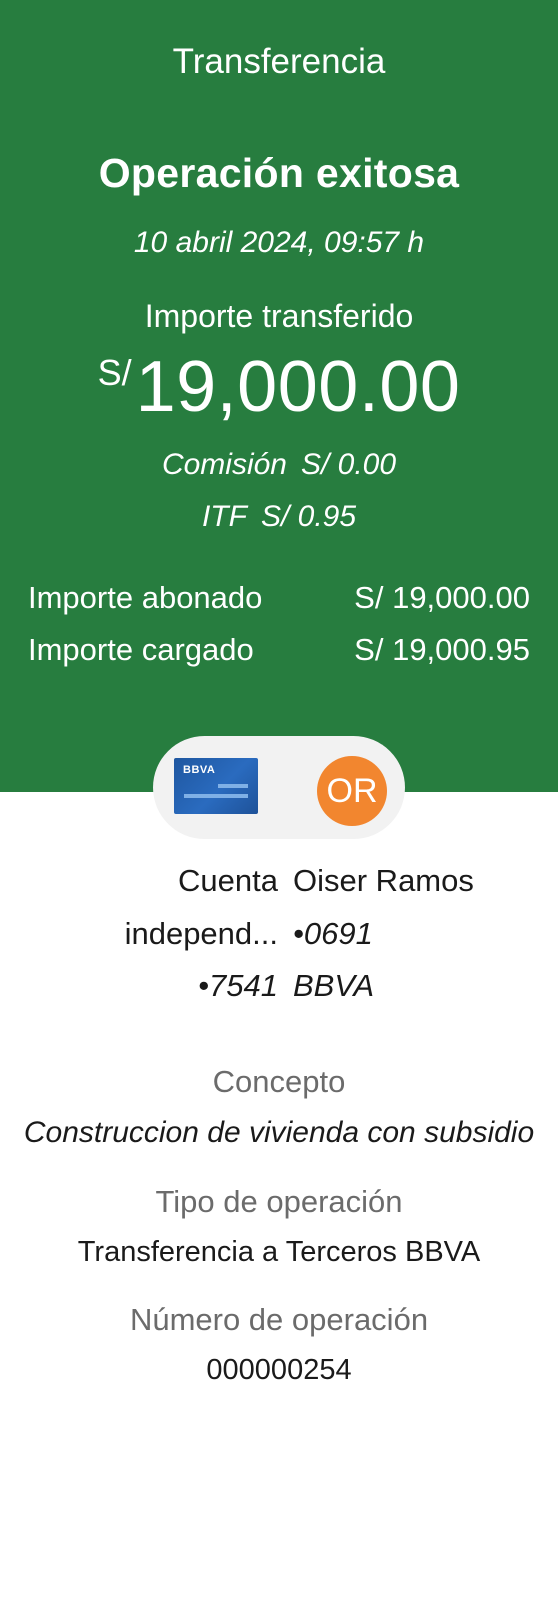  Describe the element at coordinates (279, 1370) in the screenshot. I see `operation-number-value: 000000254` at that location.